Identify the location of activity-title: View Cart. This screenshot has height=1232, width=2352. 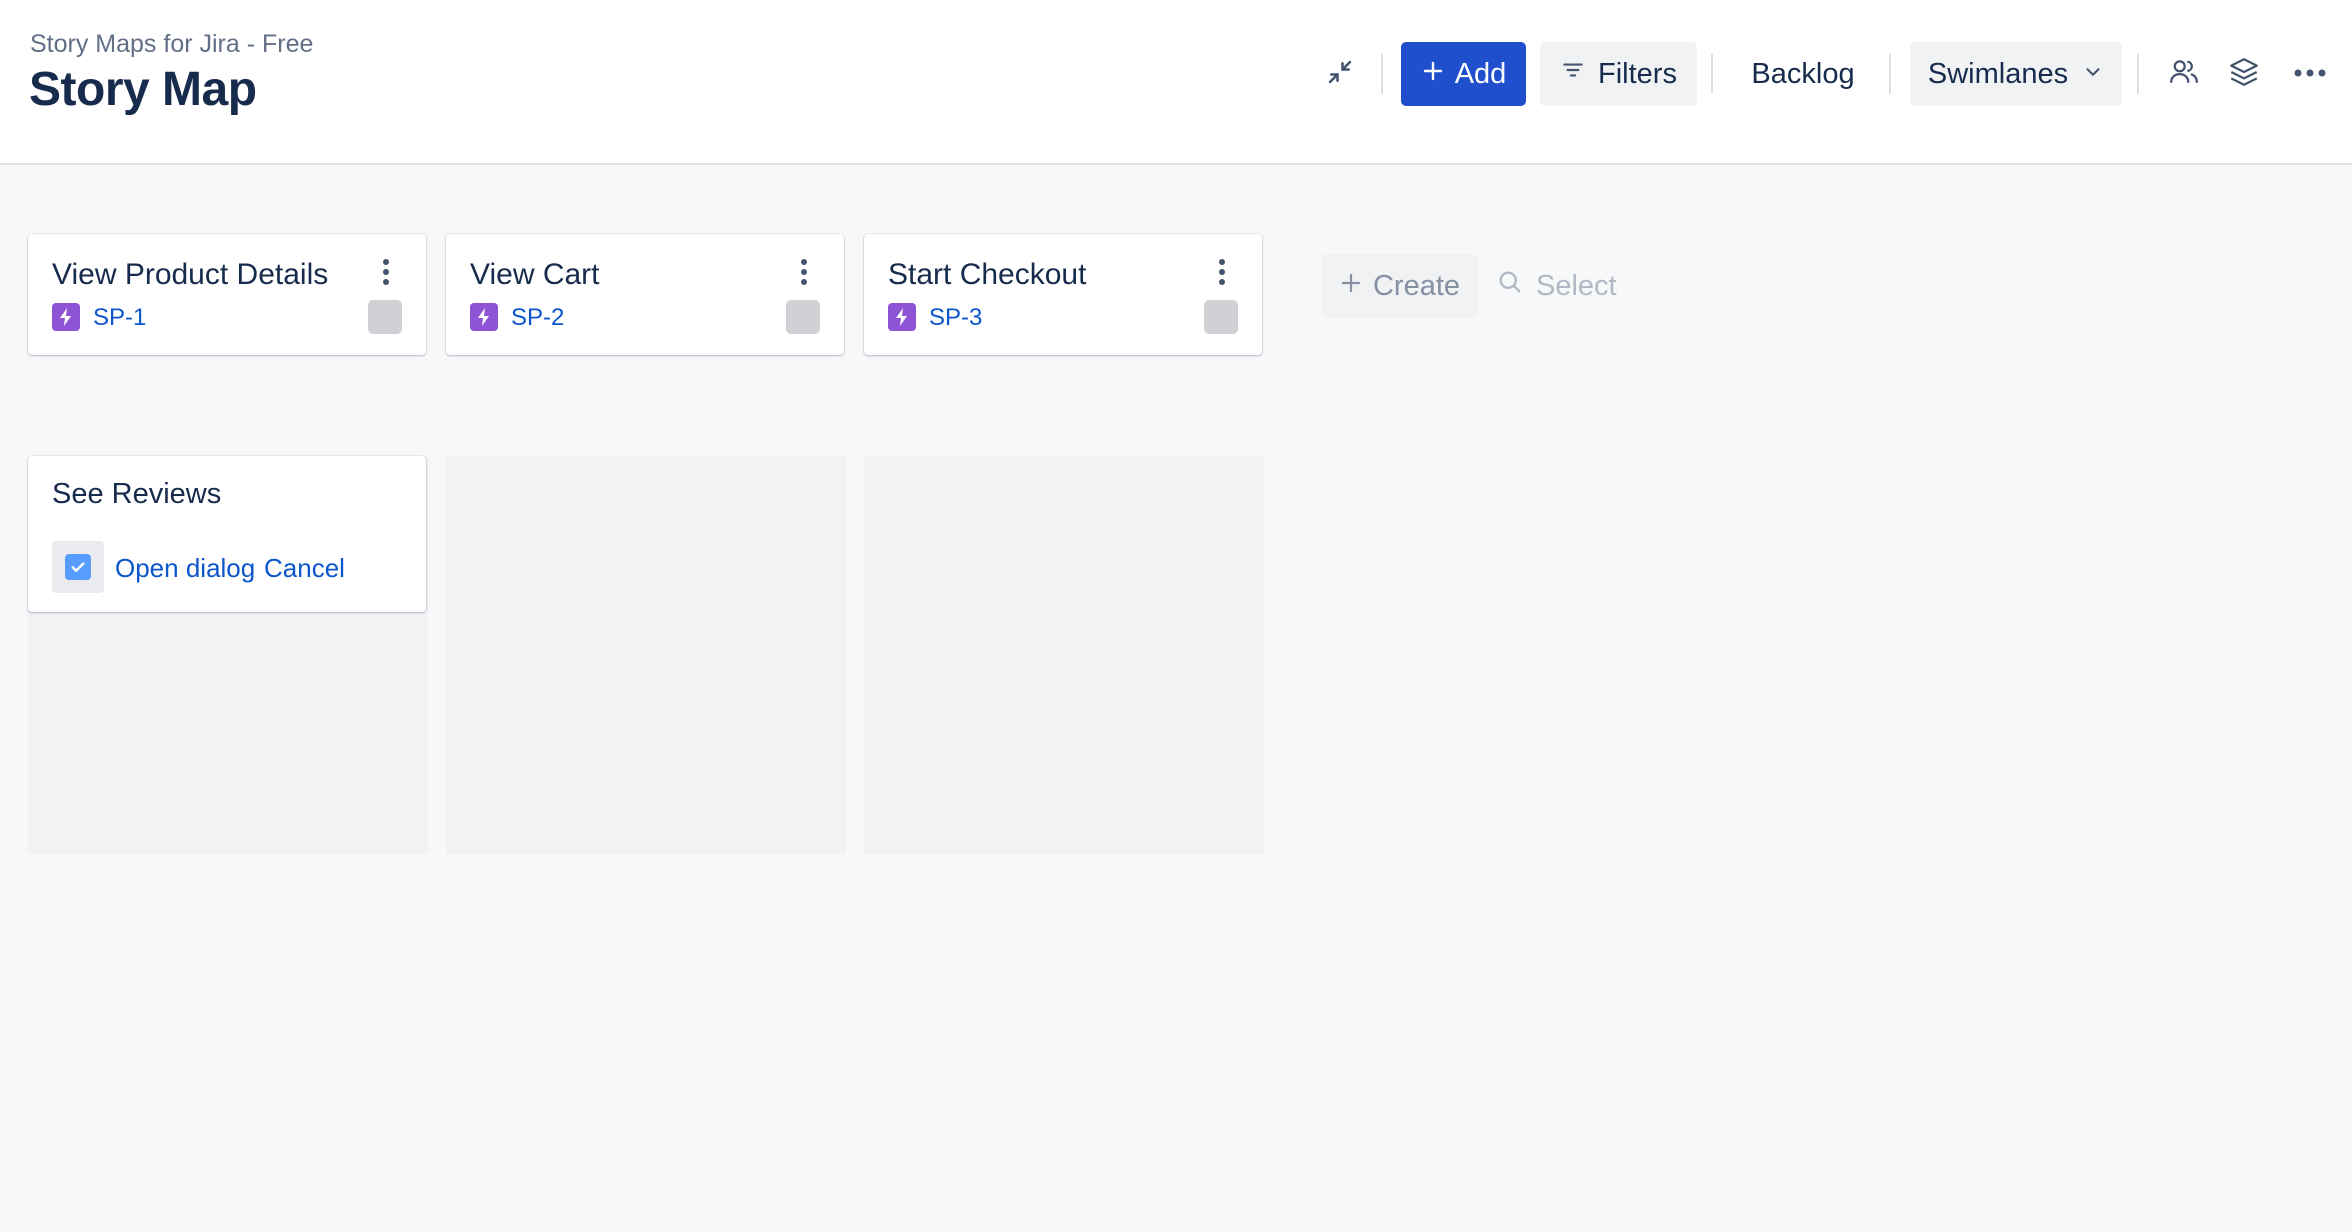
(535, 274).